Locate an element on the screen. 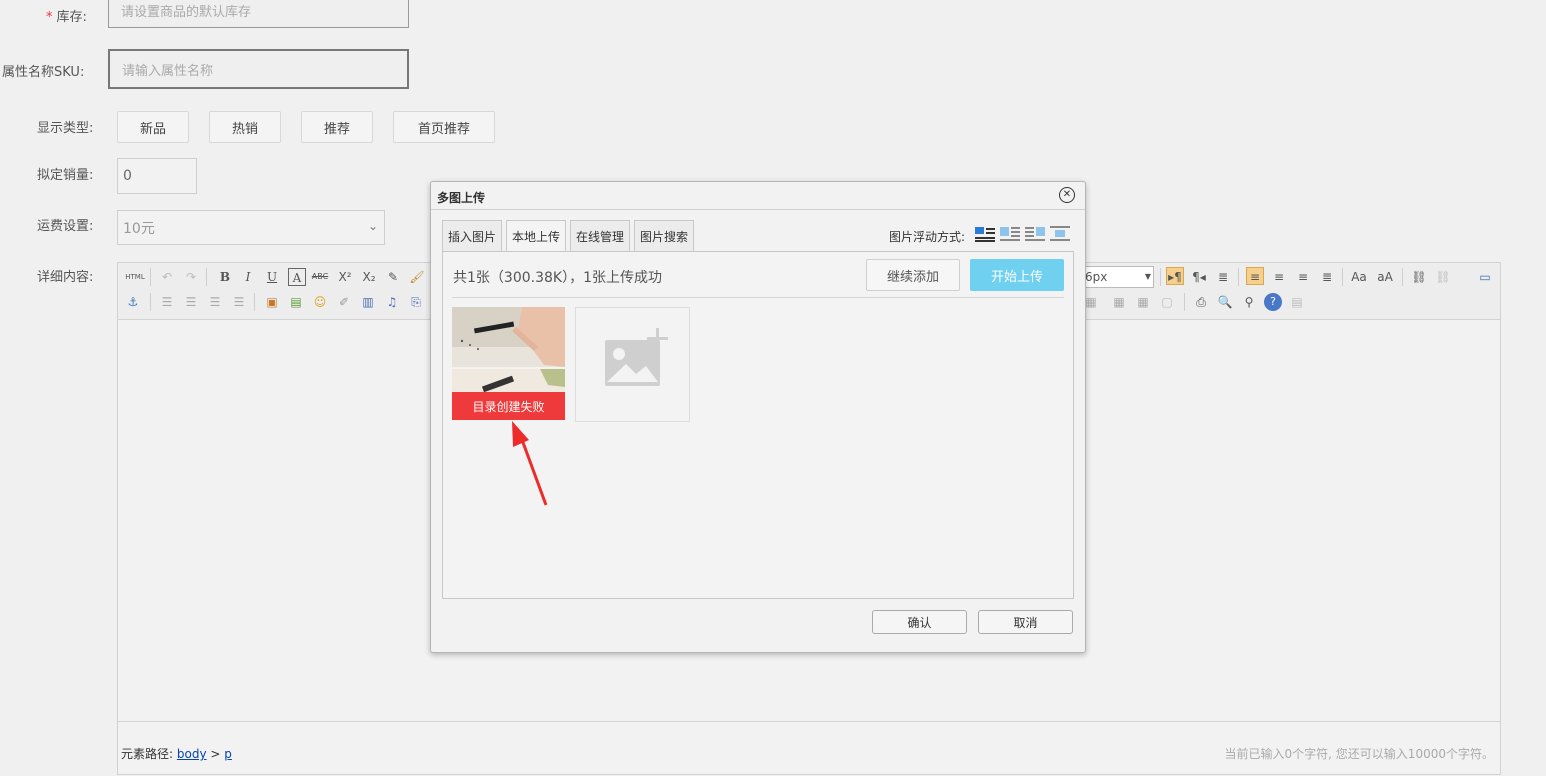 The width and height of the screenshot is (1546, 776). float-none-icon is located at coordinates (985, 234).